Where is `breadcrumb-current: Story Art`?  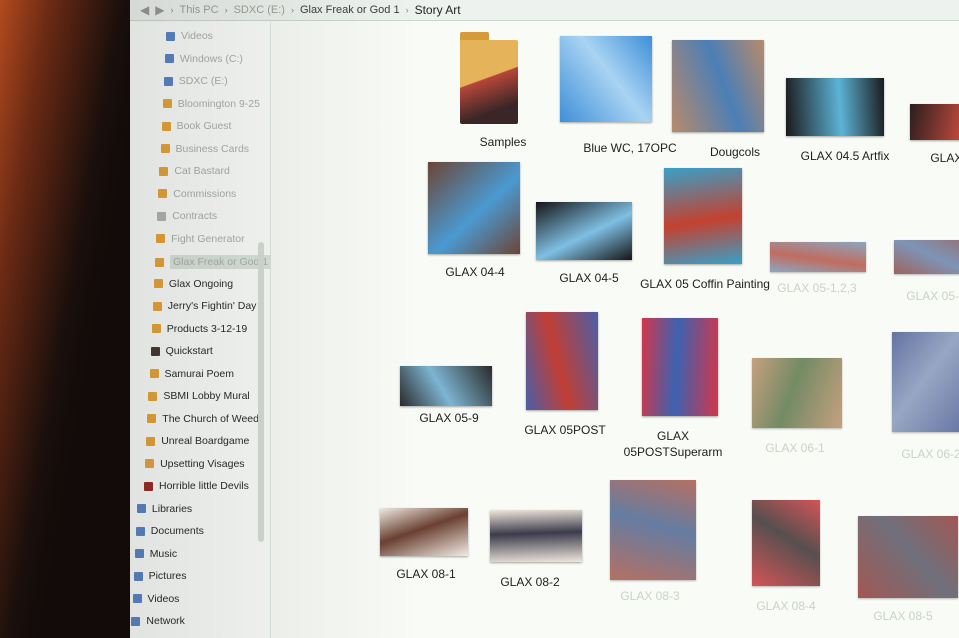
breadcrumb-current: Story Art is located at coordinates (438, 10).